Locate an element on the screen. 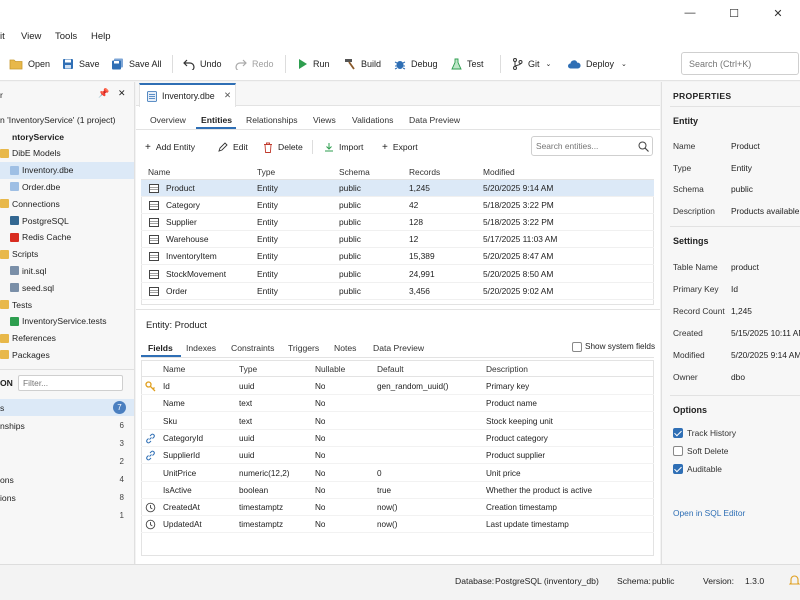  property-value: Product is located at coordinates (745, 146).